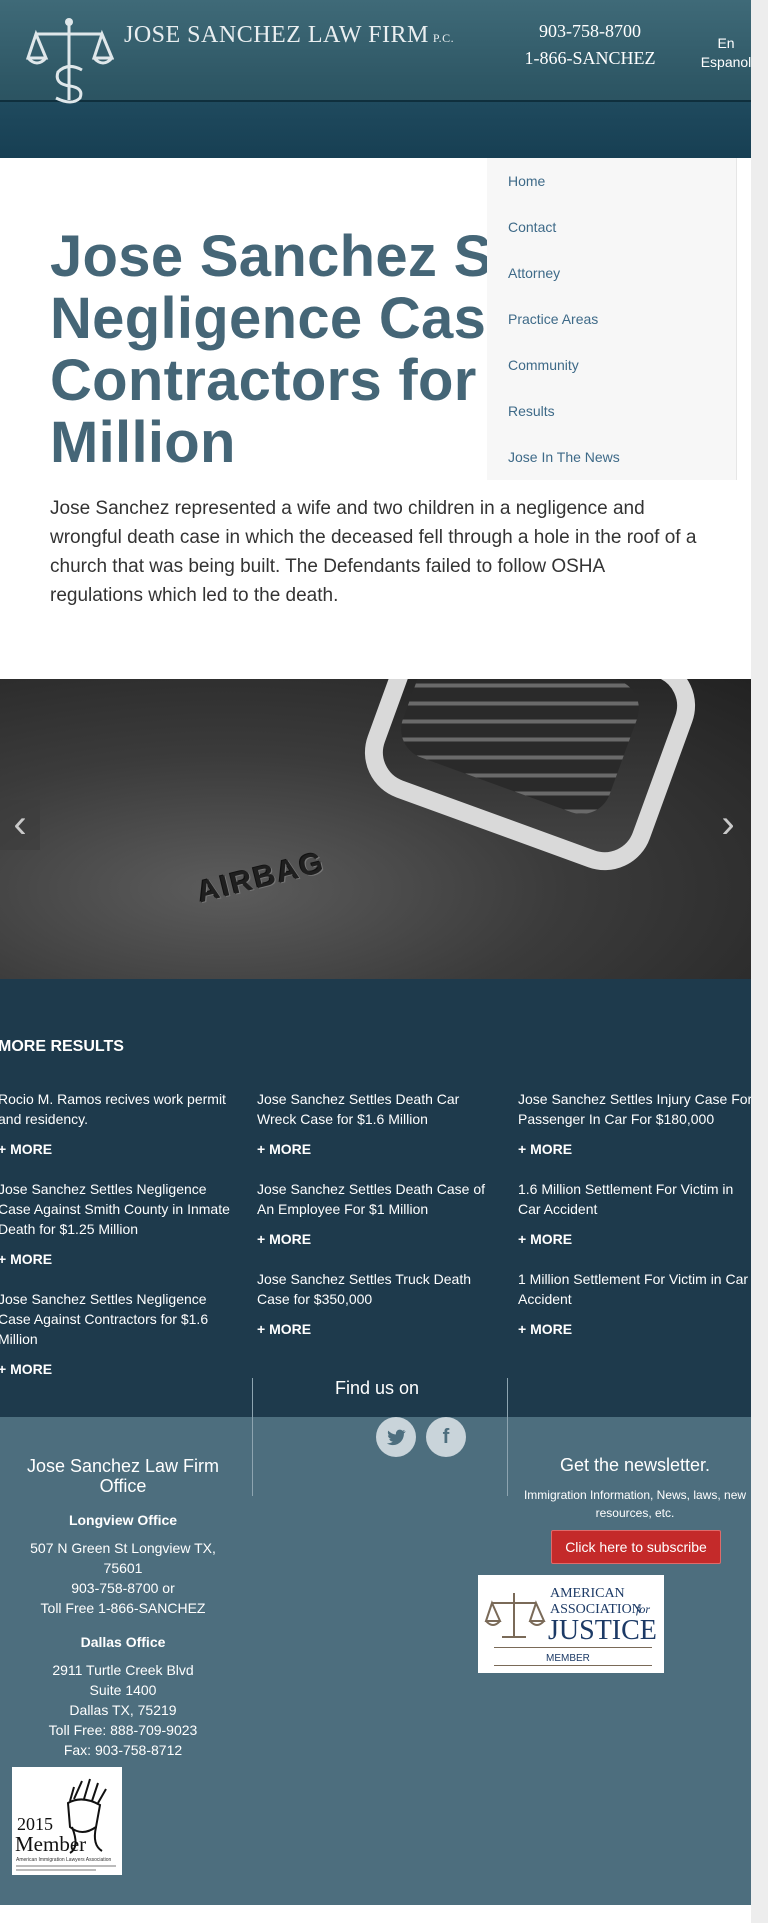  Describe the element at coordinates (602, 1630) in the screenshot. I see `aaj-line-3: JUSTICE` at that location.